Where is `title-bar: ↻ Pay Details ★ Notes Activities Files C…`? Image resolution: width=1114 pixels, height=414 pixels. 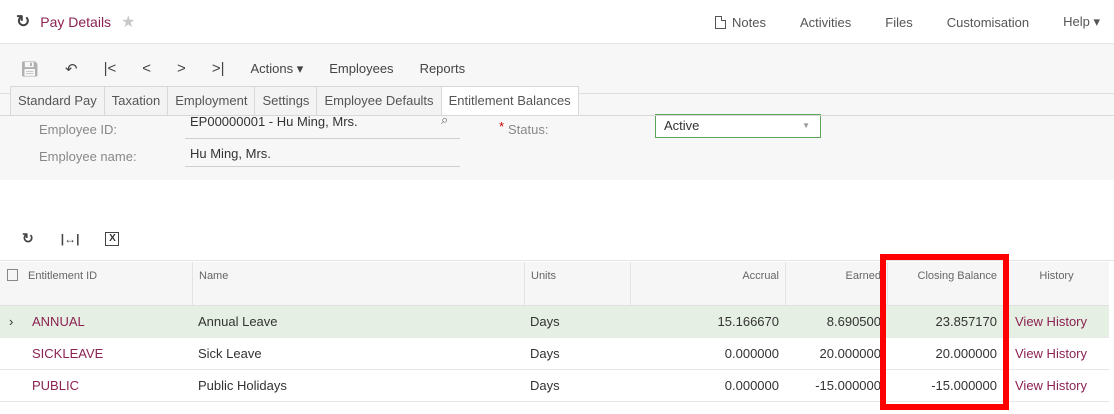
title-bar: ↻ Pay Details ★ Notes Activities Files C… is located at coordinates (557, 22).